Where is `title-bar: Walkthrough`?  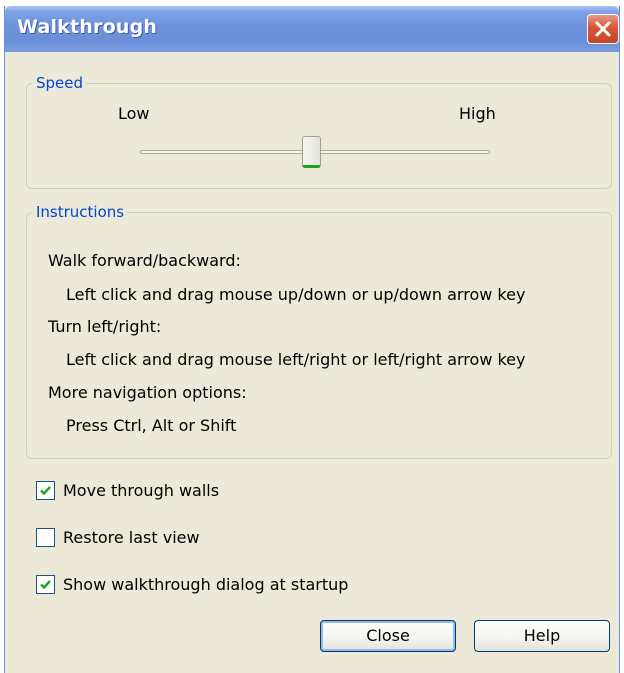 title-bar: Walkthrough is located at coordinates (312, 29).